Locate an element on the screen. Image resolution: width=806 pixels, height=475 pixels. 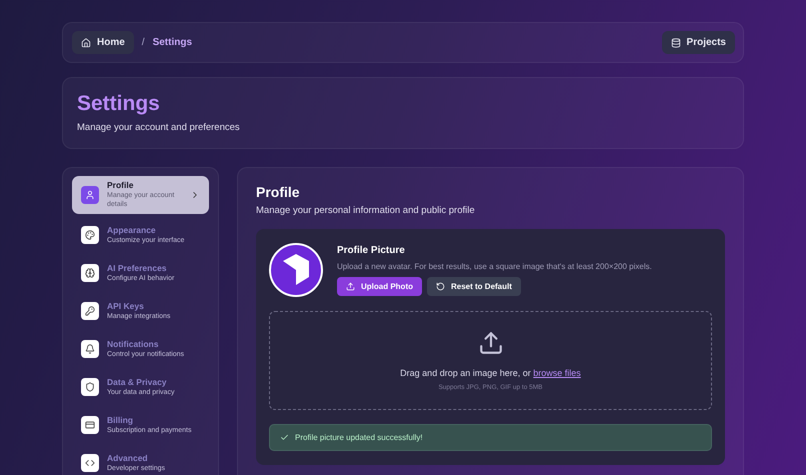
check-icon is located at coordinates (284, 437).